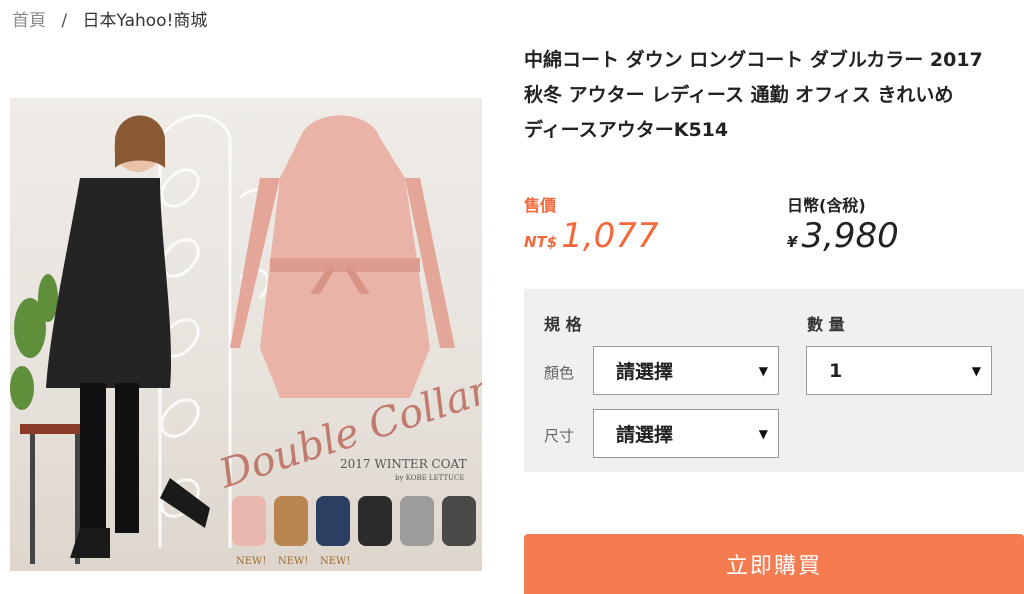  I want to click on color-label: 顏色, so click(559, 373).